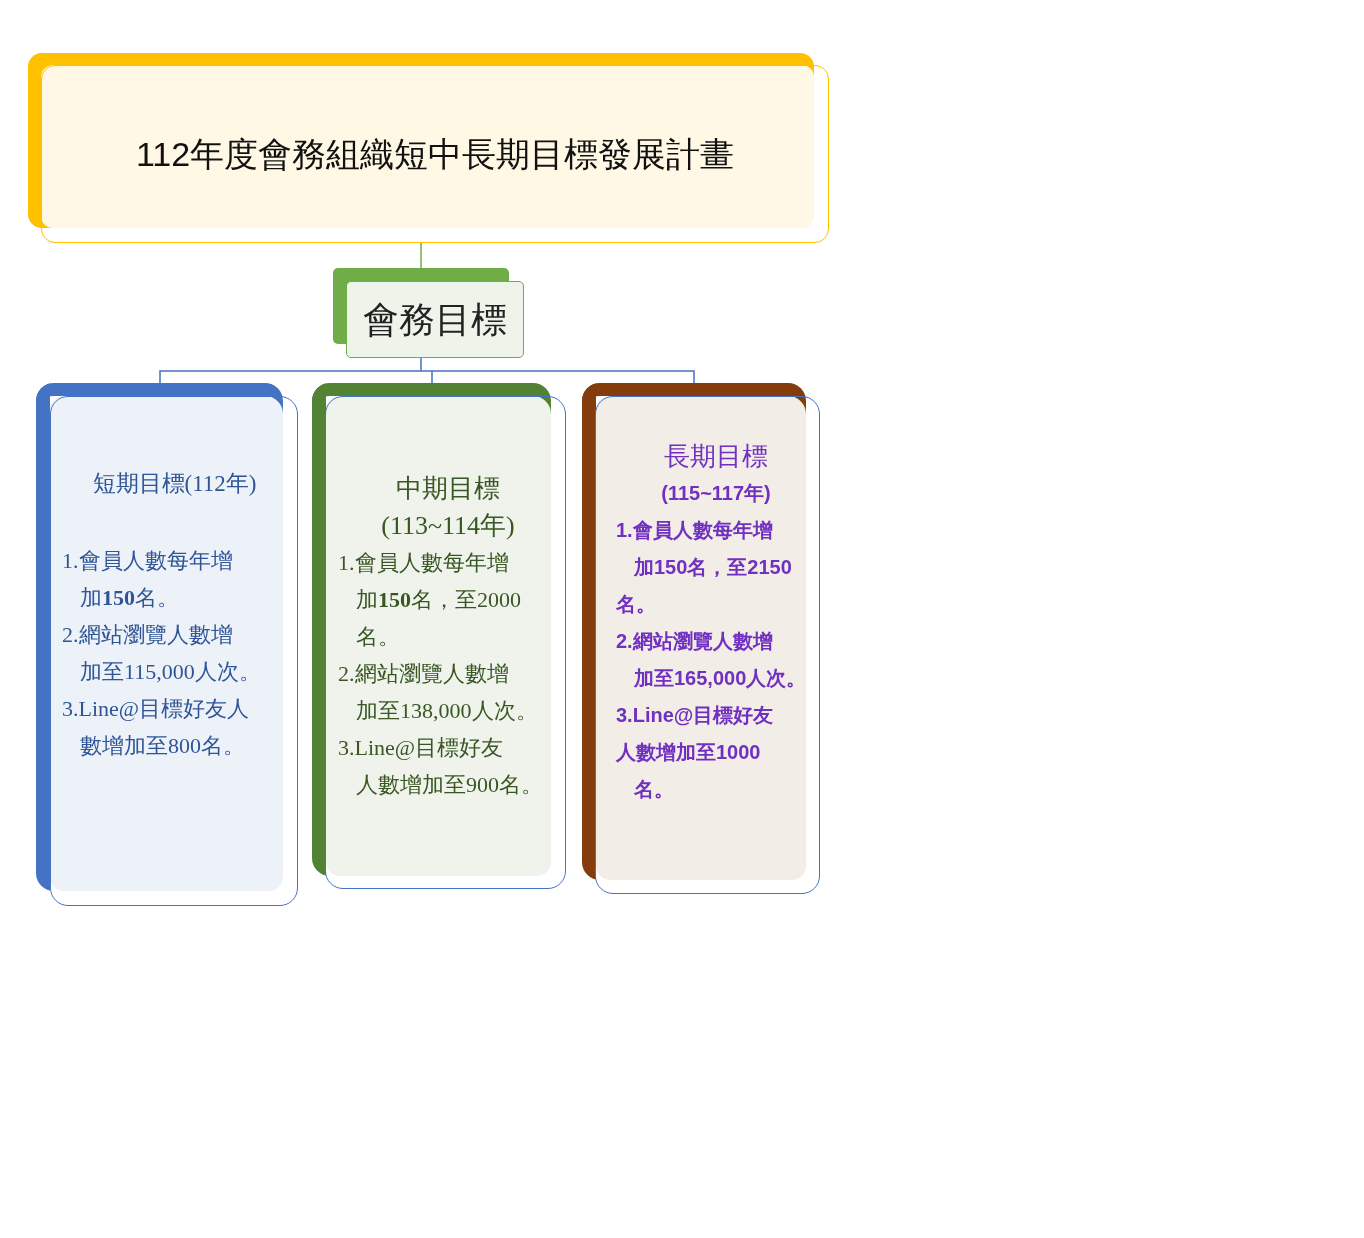 The image size is (1364, 1238). What do you see at coordinates (716, 456) in the screenshot?
I see `node-heading: 長期目標` at bounding box center [716, 456].